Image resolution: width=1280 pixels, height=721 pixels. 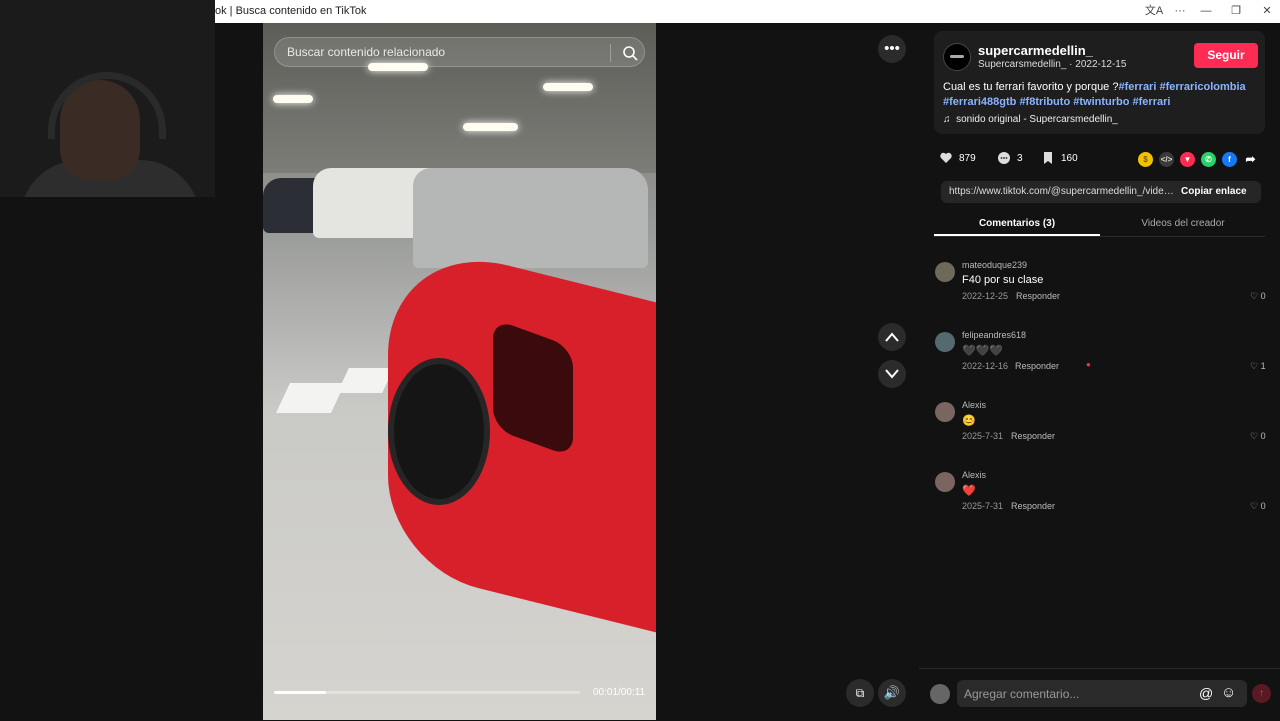 I want to click on close-icon: ✕, so click(x=1267, y=11).